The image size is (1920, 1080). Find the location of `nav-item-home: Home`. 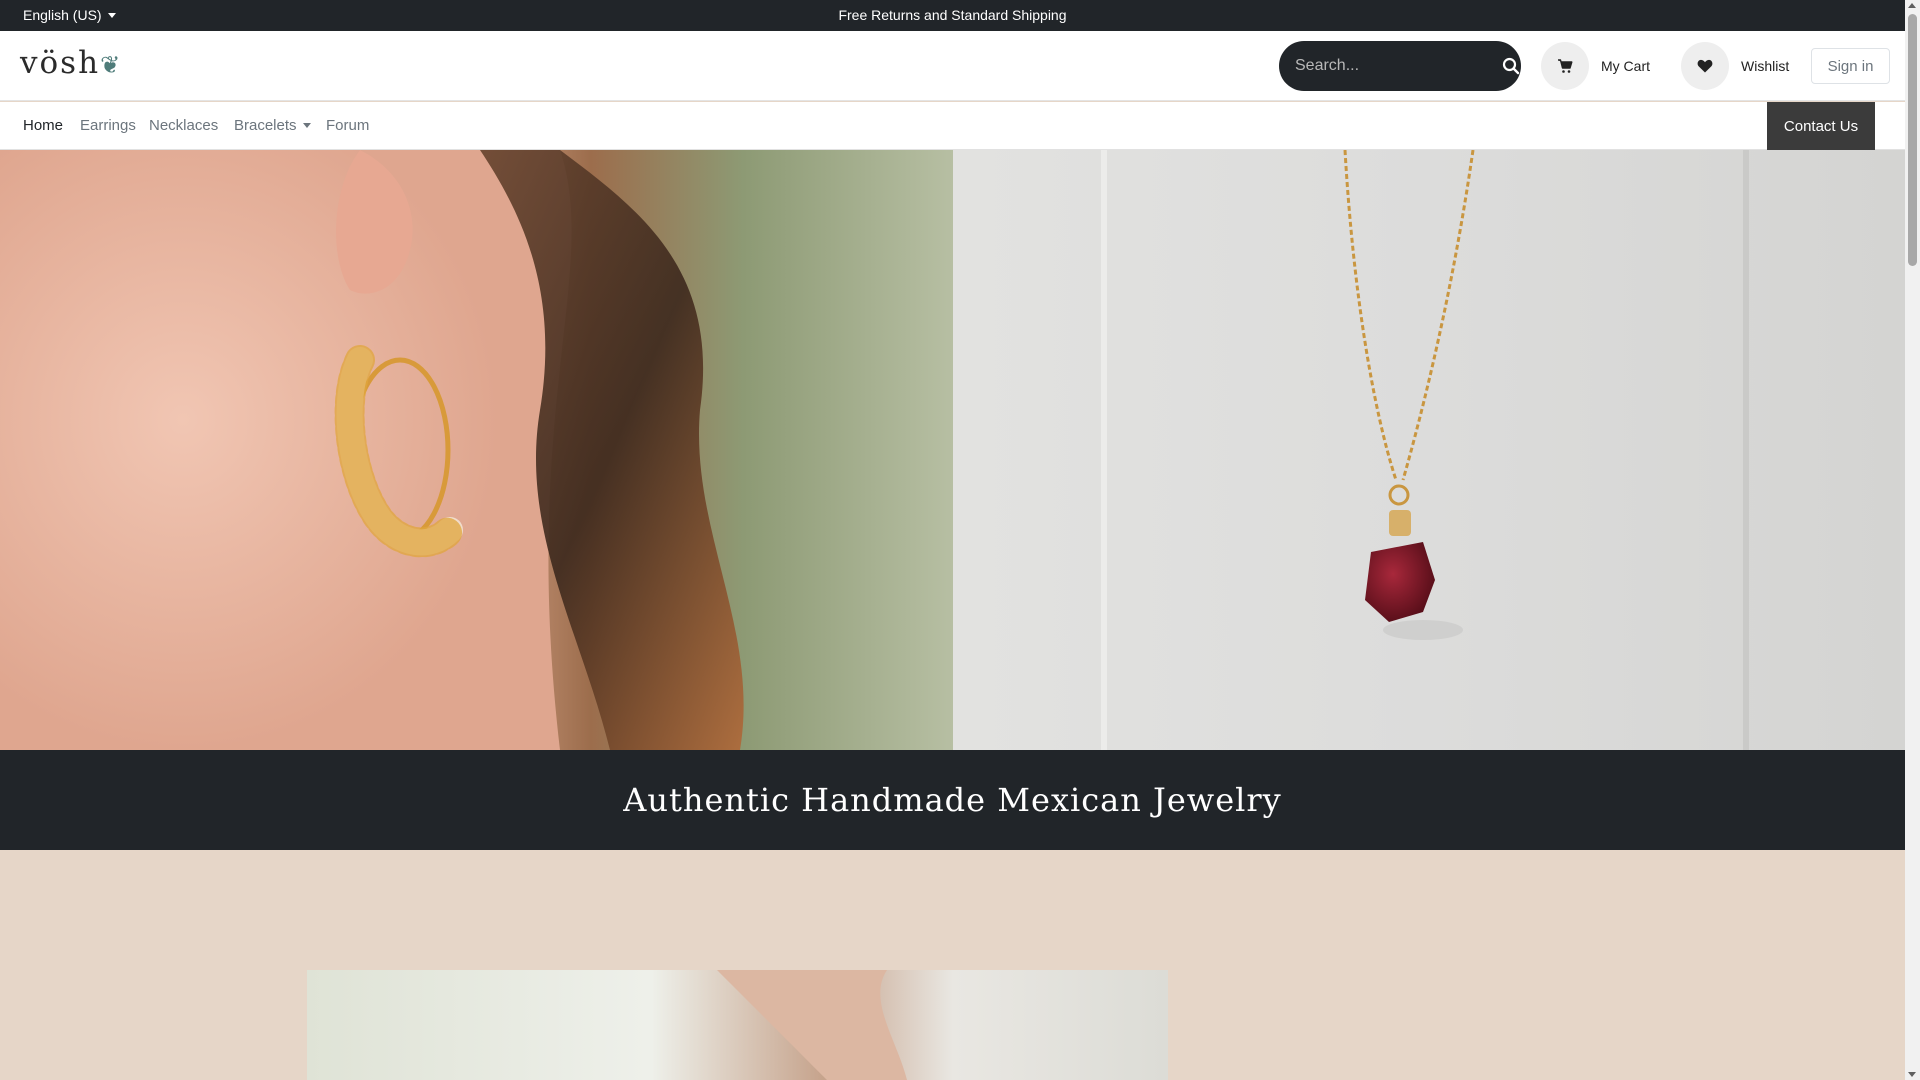

nav-item-home: Home is located at coordinates (43, 125).